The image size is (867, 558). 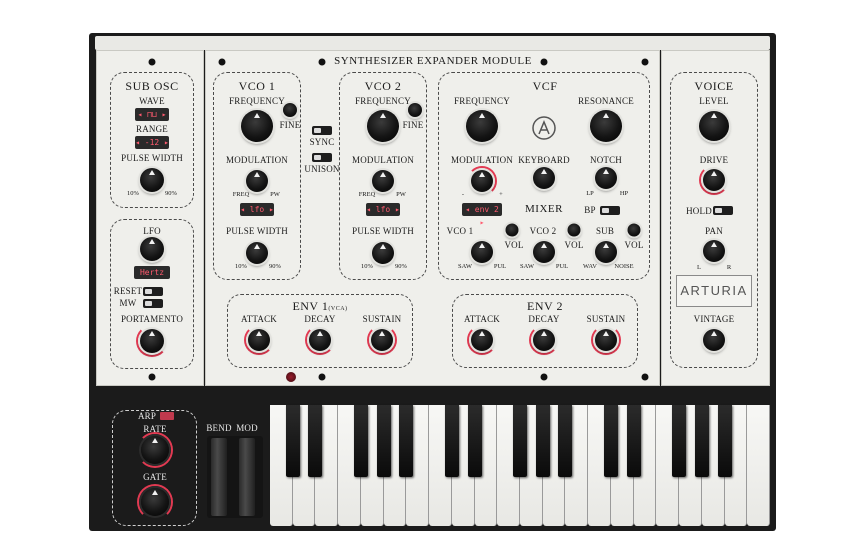 I want to click on arturia-logo-icon, so click(x=544, y=128).